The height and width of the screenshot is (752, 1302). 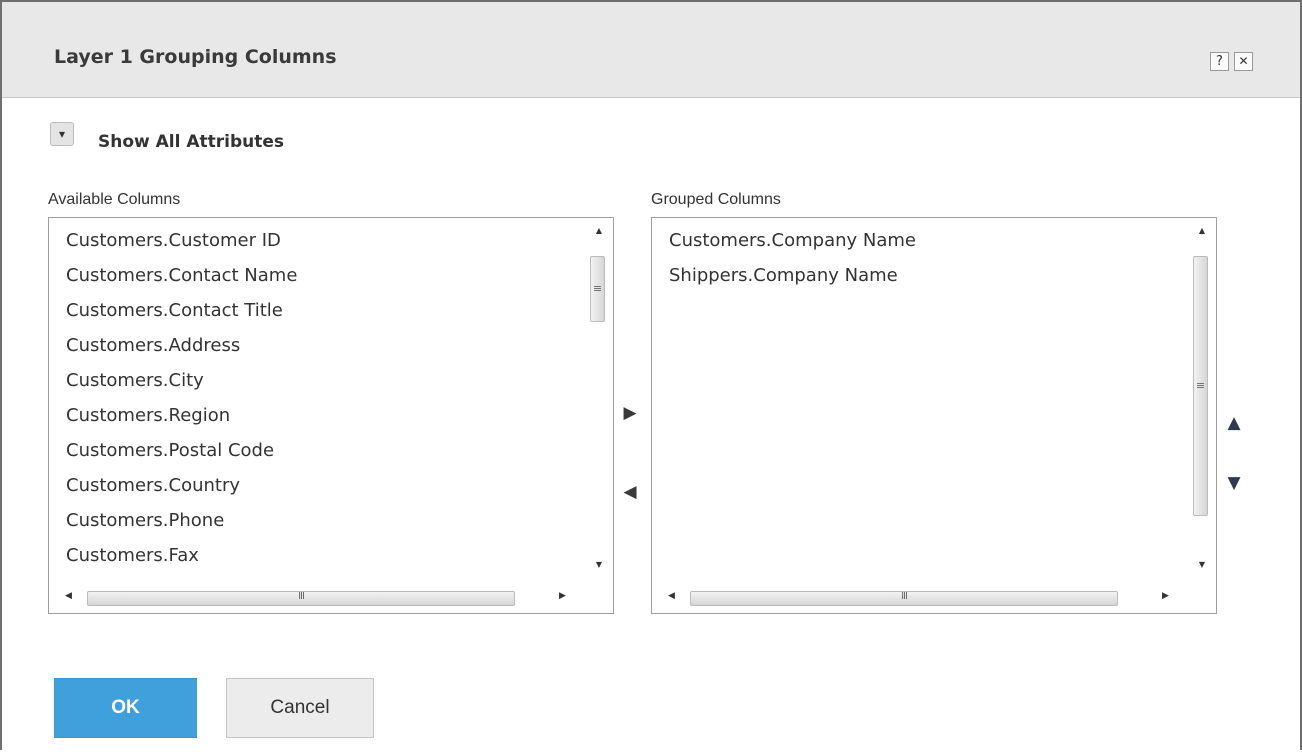 What do you see at coordinates (651, 50) in the screenshot?
I see `dialog-titlebar: Layer 1 Grouping Columns ? ✕` at bounding box center [651, 50].